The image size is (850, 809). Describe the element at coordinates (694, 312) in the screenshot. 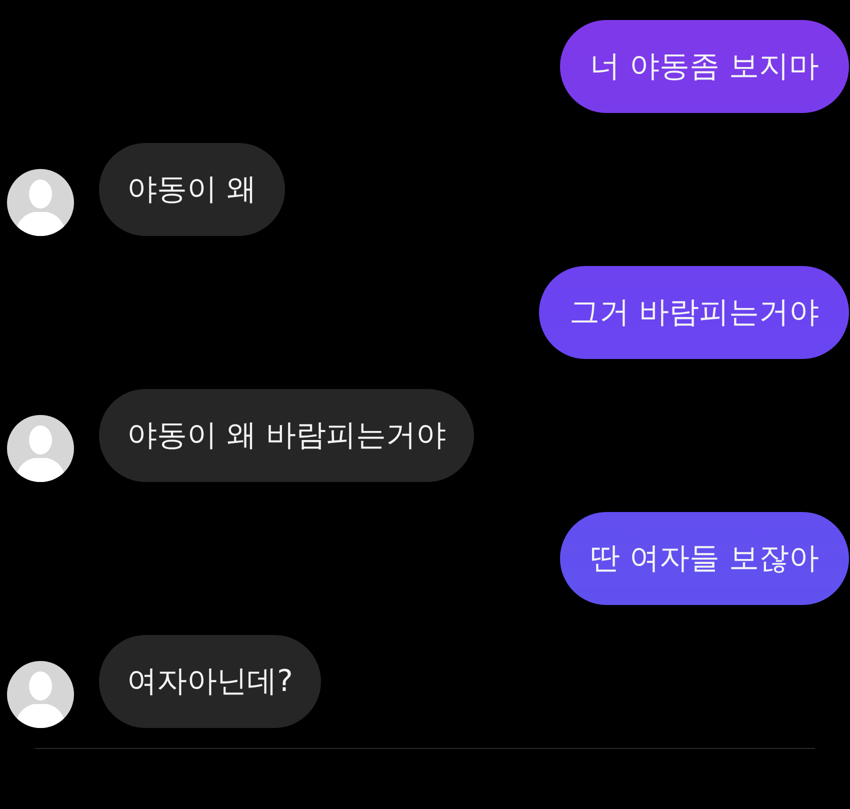

I see `message-bubble: 그거 바람피는거야` at that location.